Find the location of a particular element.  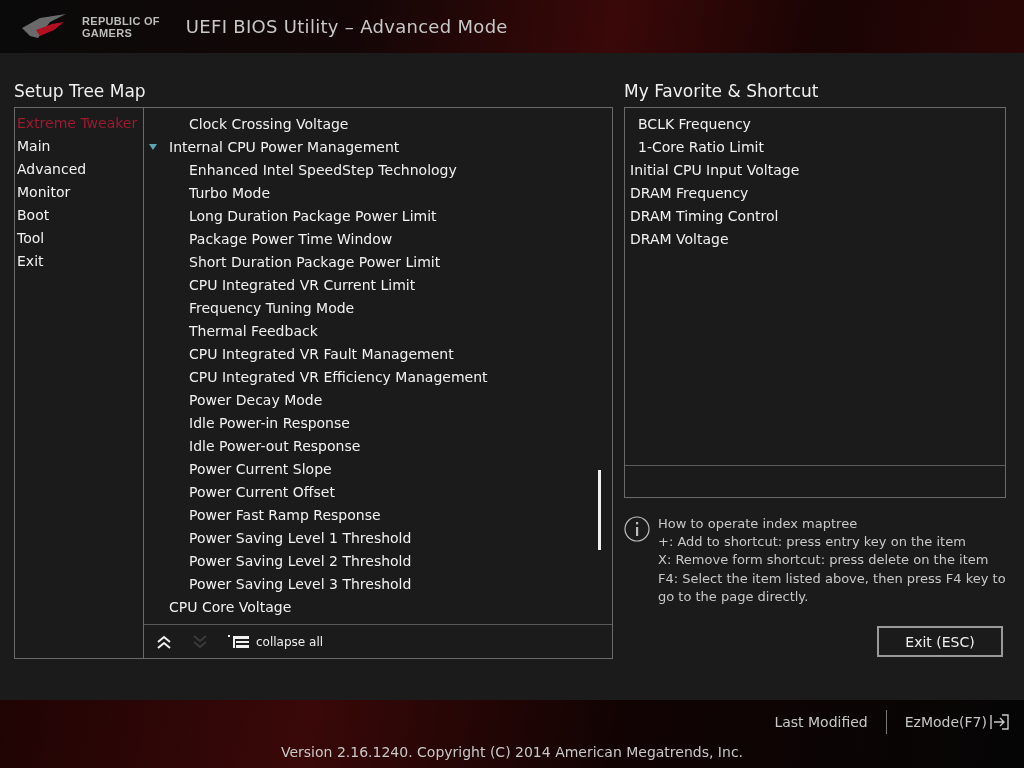

expand-up-icon is located at coordinates (164, 641).